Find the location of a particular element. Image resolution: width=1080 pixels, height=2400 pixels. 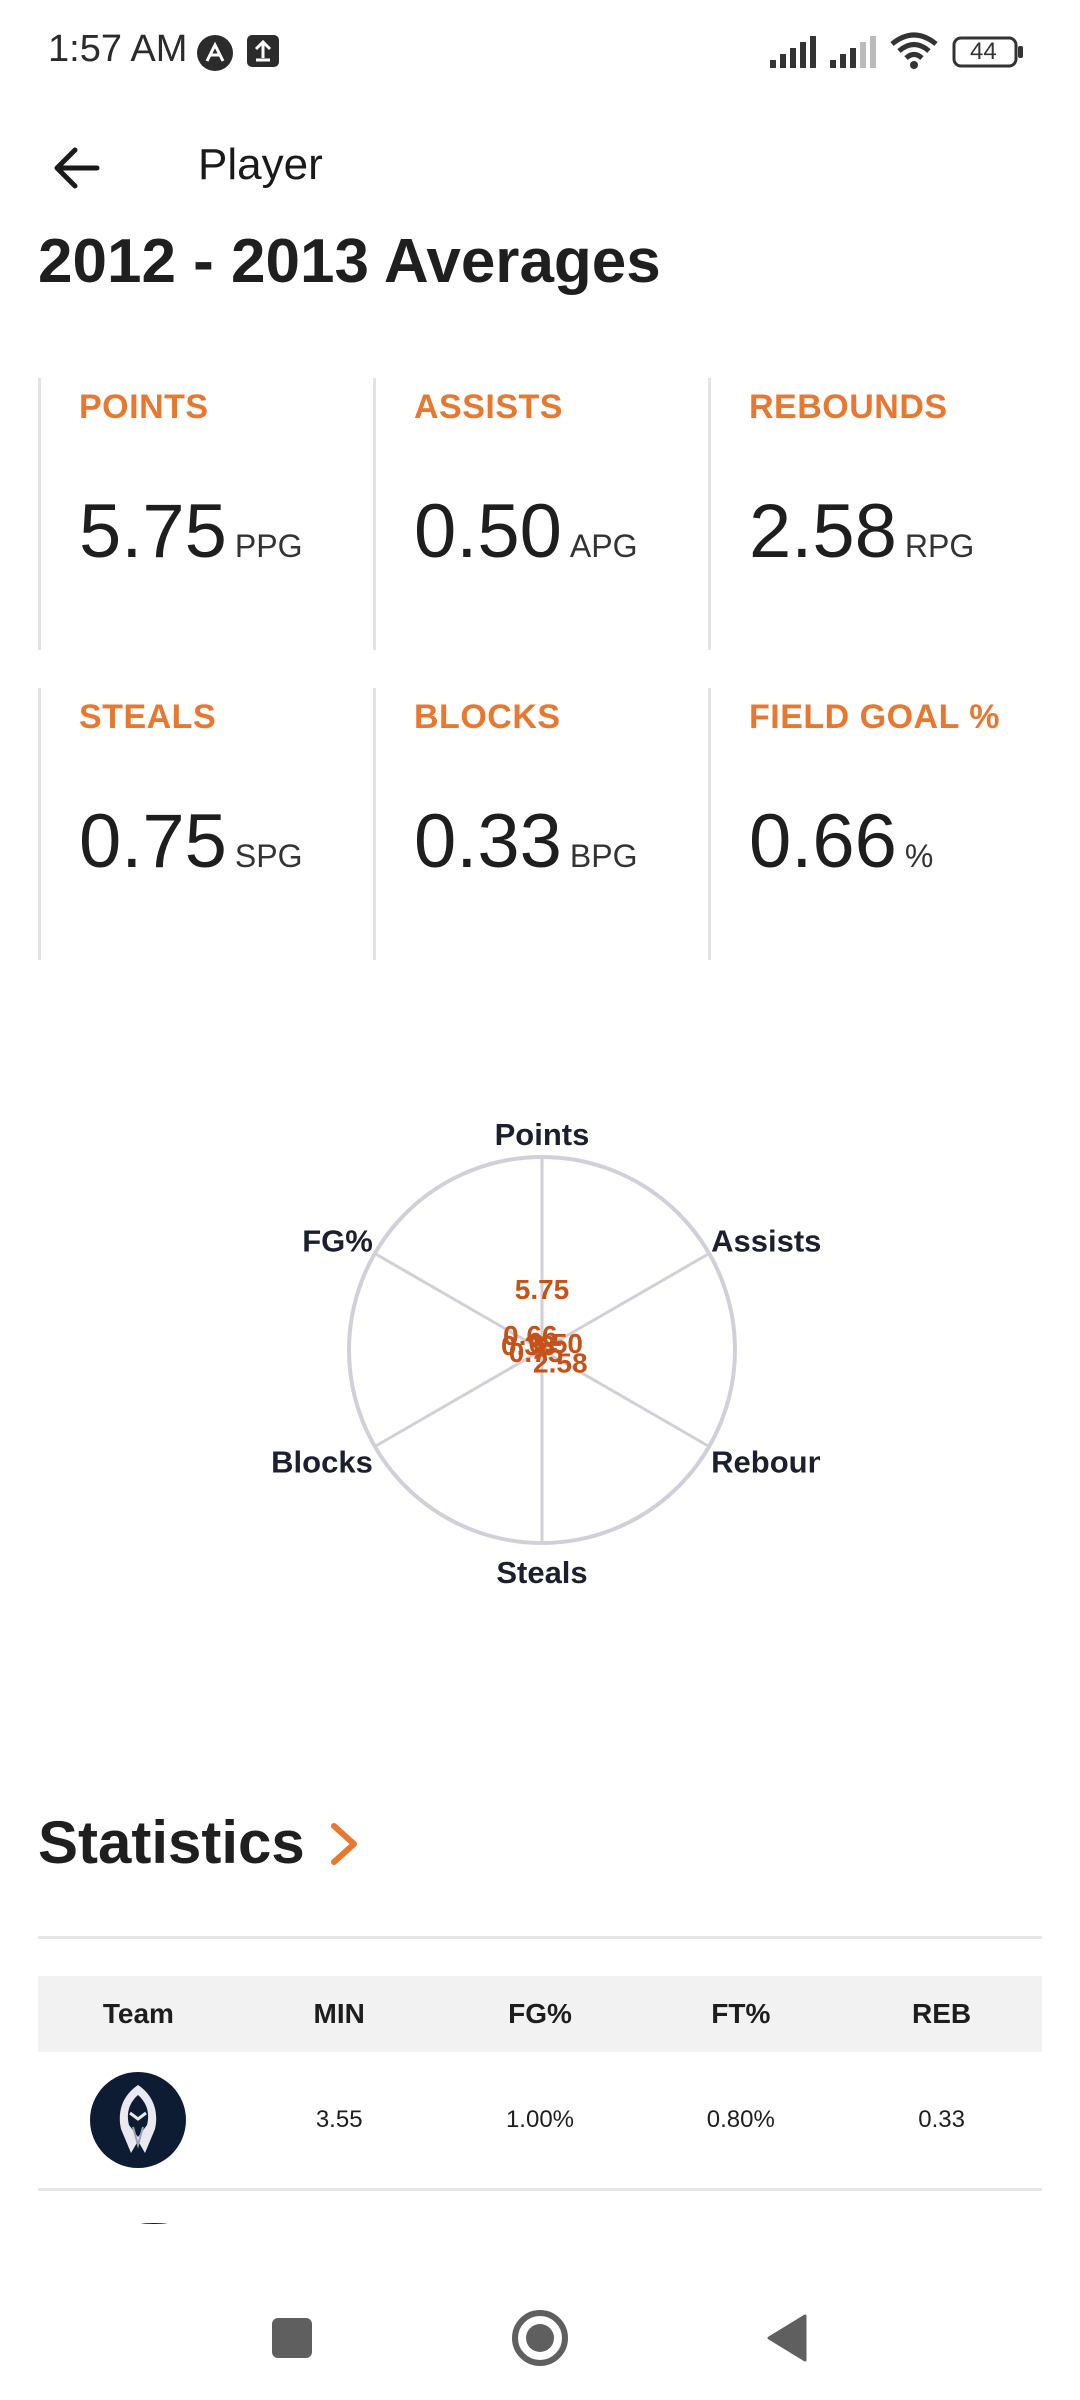

team-logo-icon is located at coordinates (138, 2120).